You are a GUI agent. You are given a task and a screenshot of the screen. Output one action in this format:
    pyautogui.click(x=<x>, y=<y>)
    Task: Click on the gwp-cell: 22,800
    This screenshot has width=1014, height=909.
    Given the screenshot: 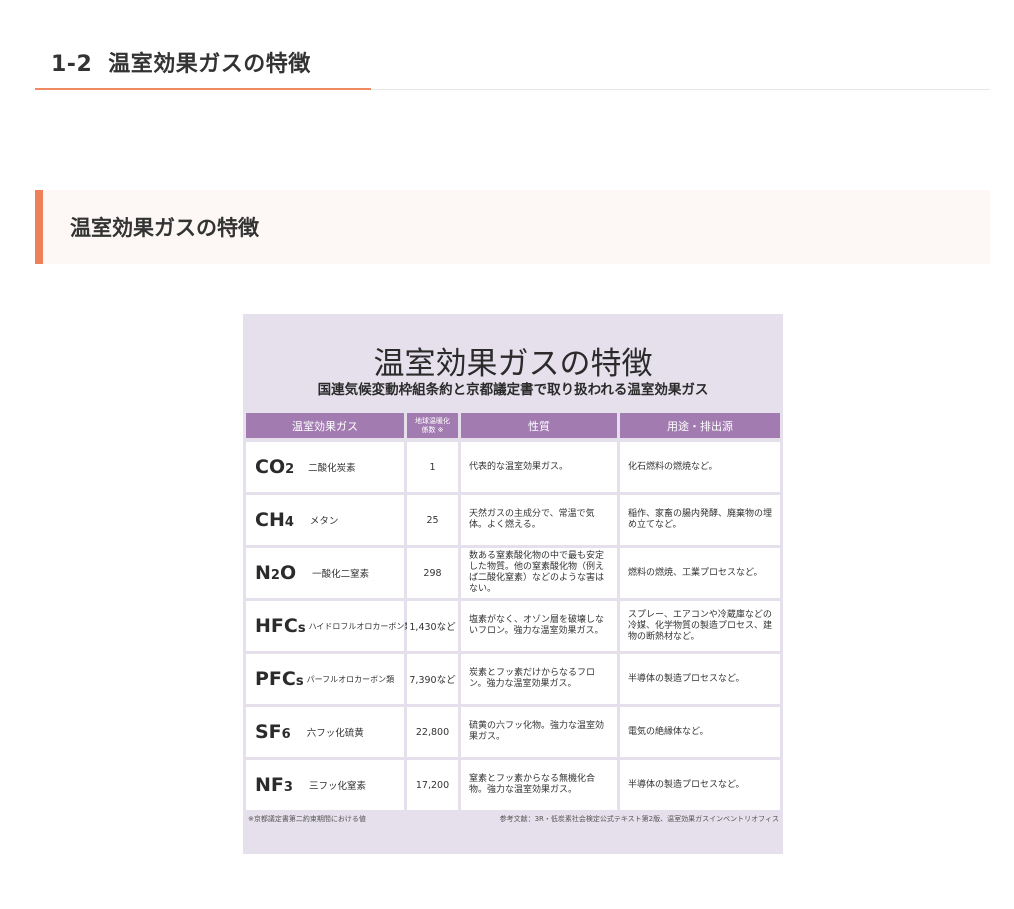 What is the action you would take?
    pyautogui.click(x=432, y=732)
    